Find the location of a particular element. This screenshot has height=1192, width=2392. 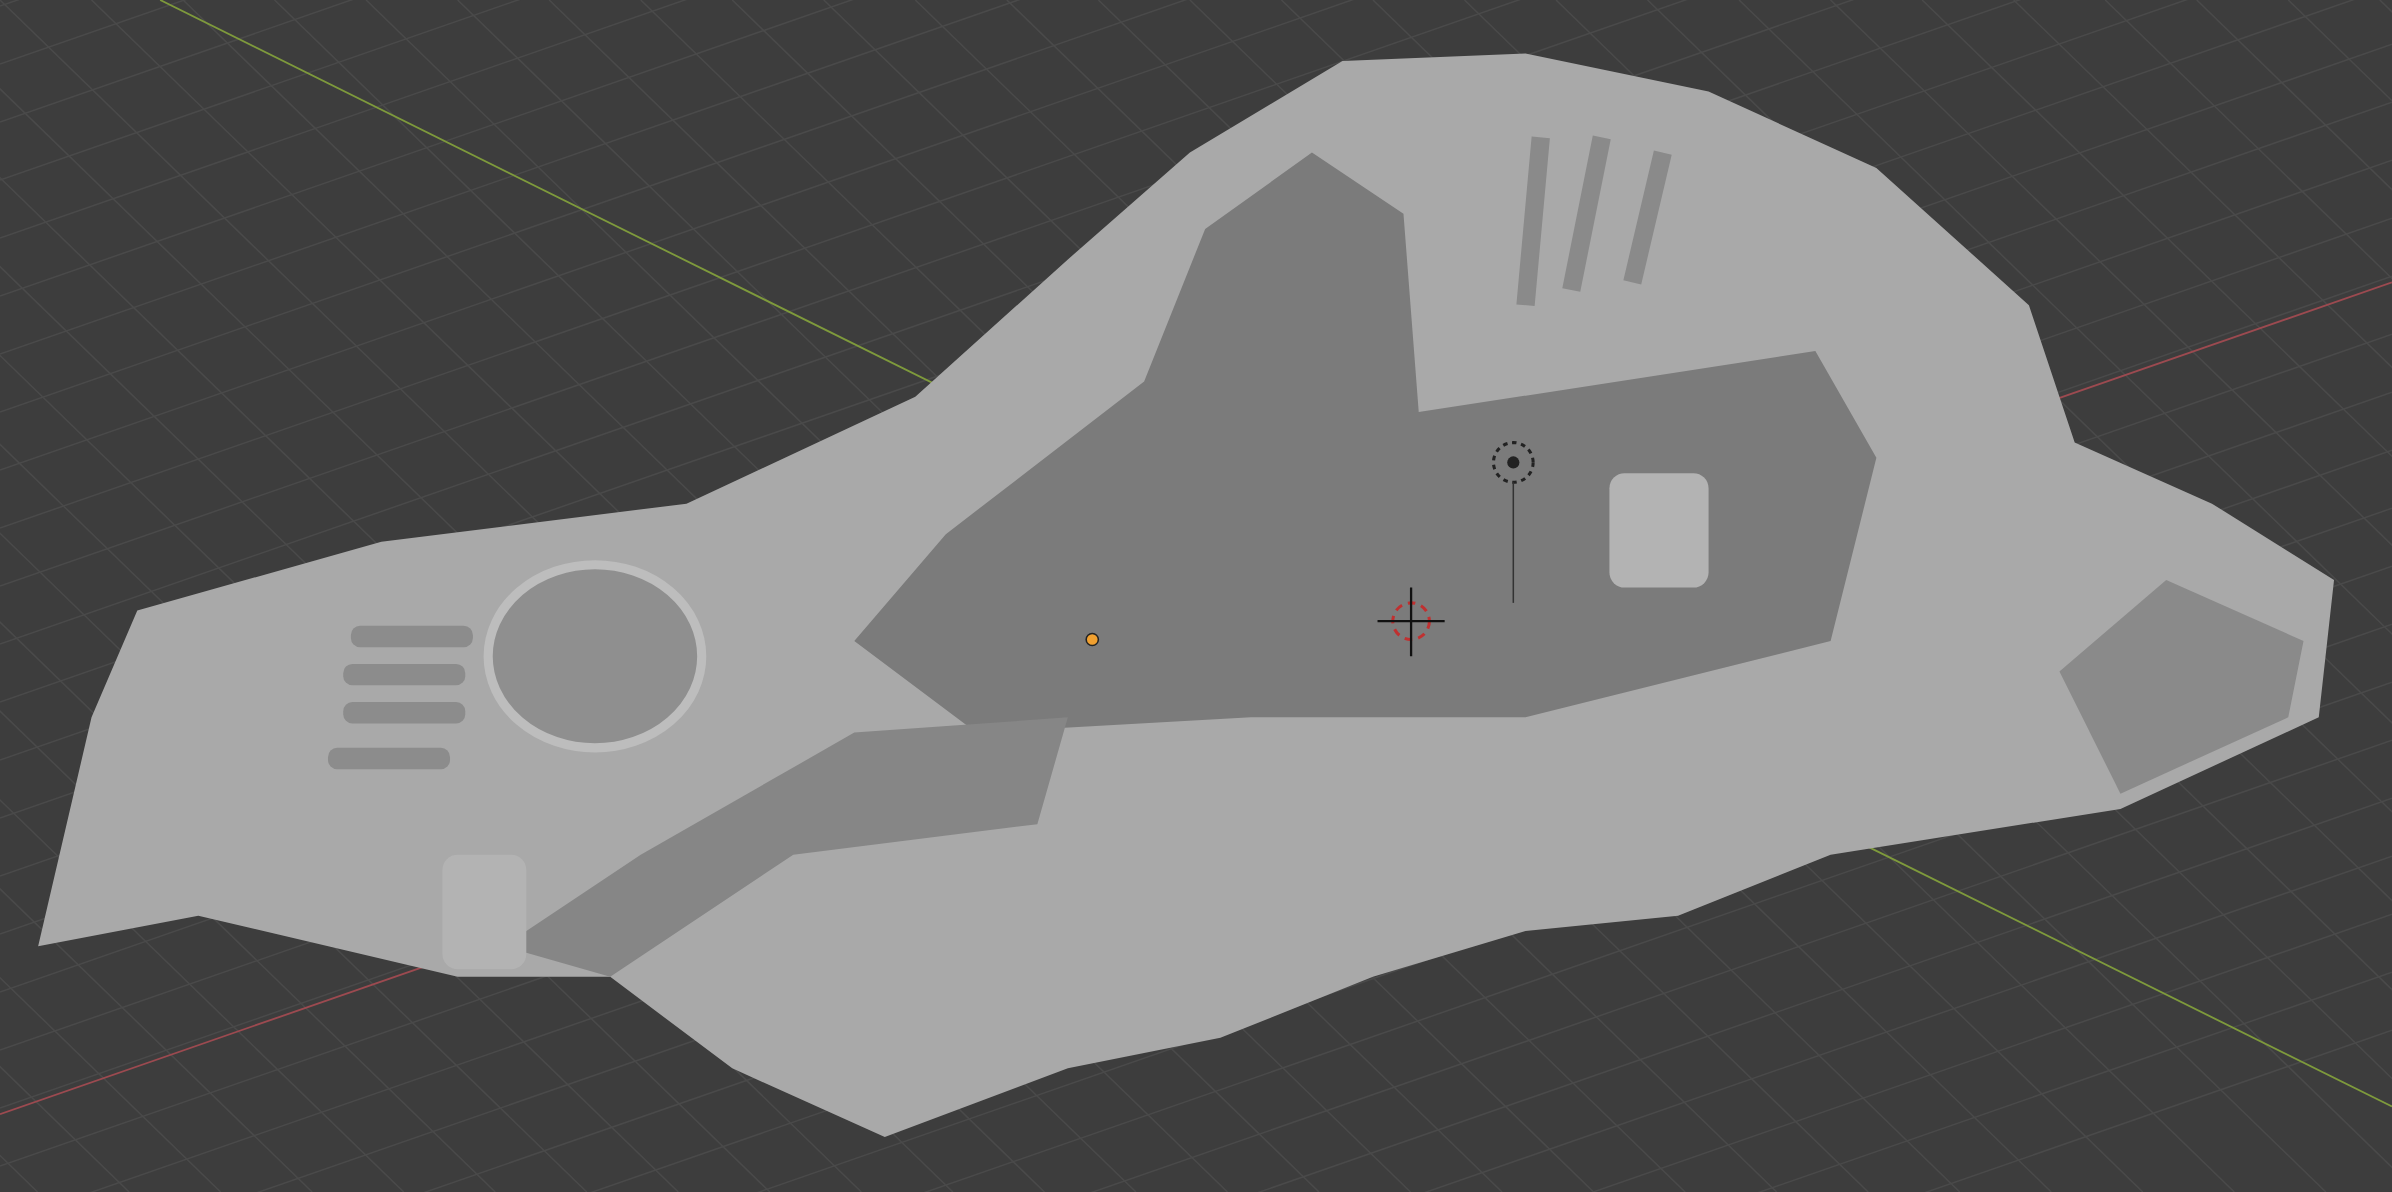

3d-cursor-icon is located at coordinates (1411, 622).